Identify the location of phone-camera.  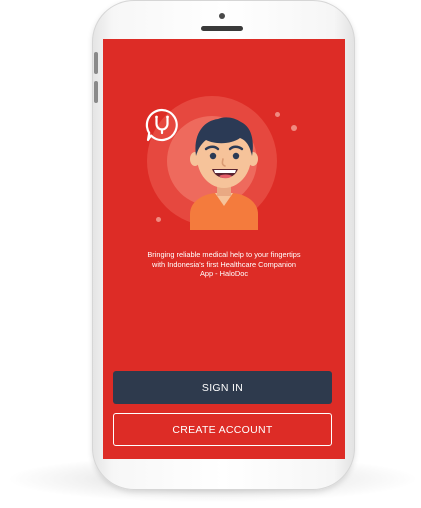
(222, 16).